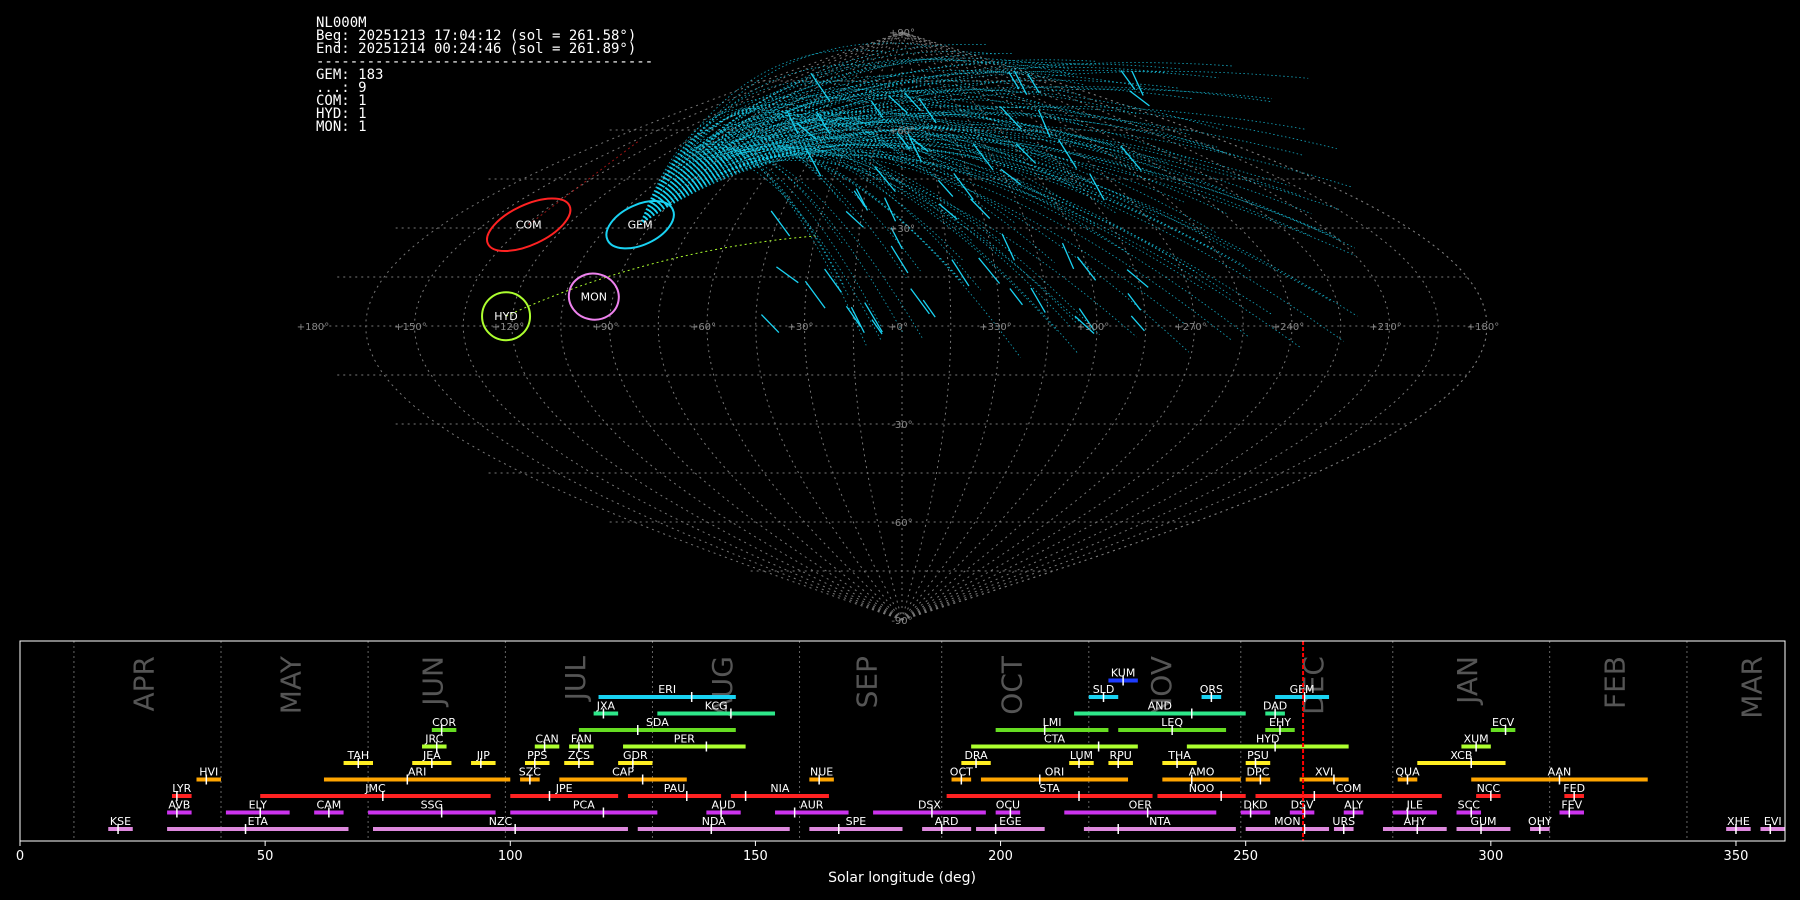 The height and width of the screenshot is (900, 1800). What do you see at coordinates (1288, 327) in the screenshot?
I see `longitude-tick-label: +240°` at bounding box center [1288, 327].